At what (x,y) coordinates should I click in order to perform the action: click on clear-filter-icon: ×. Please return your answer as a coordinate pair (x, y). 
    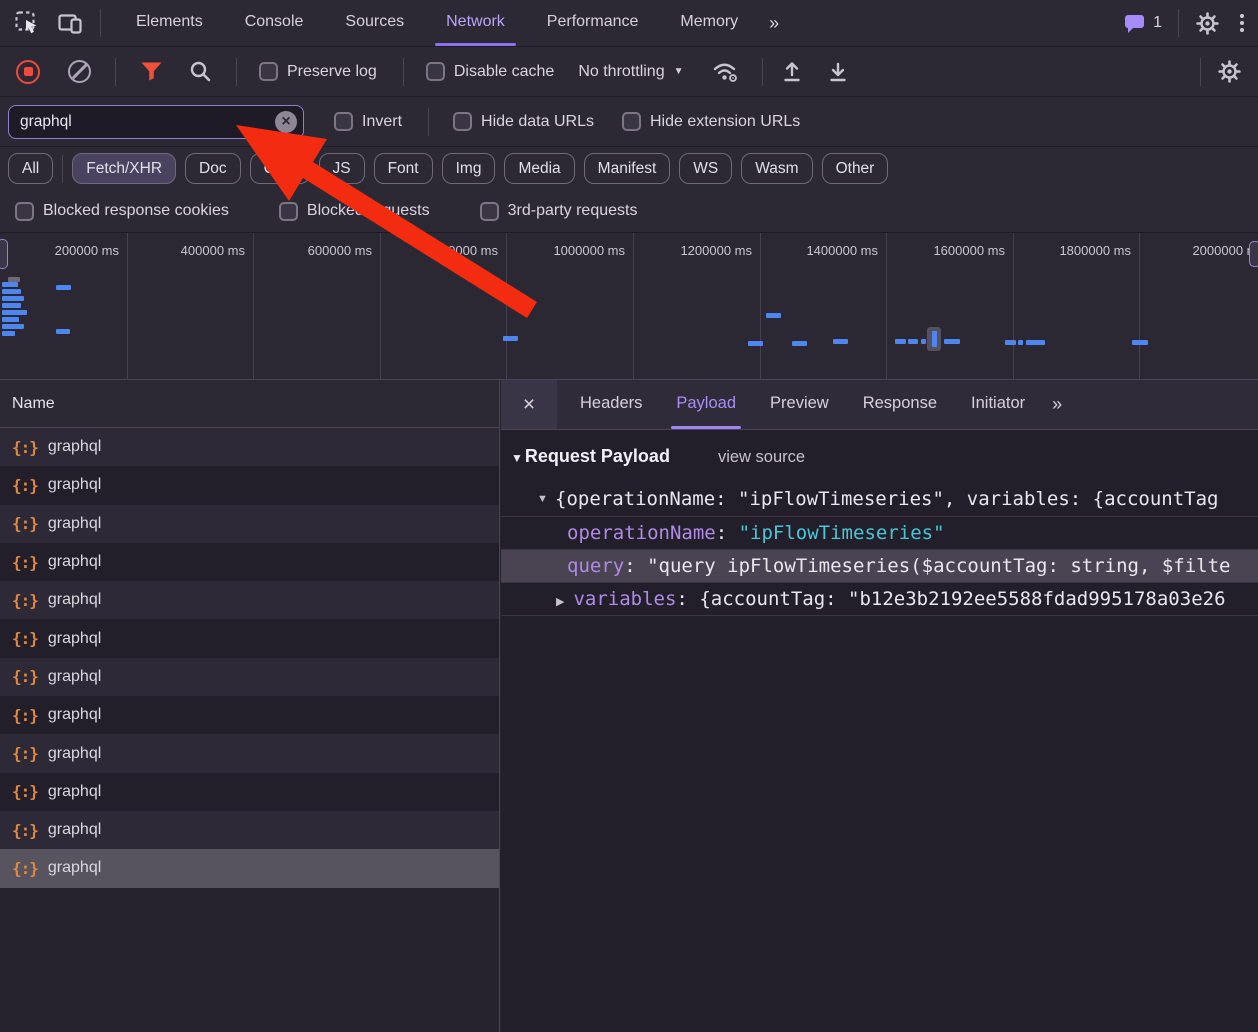
    Looking at the image, I should click on (286, 121).